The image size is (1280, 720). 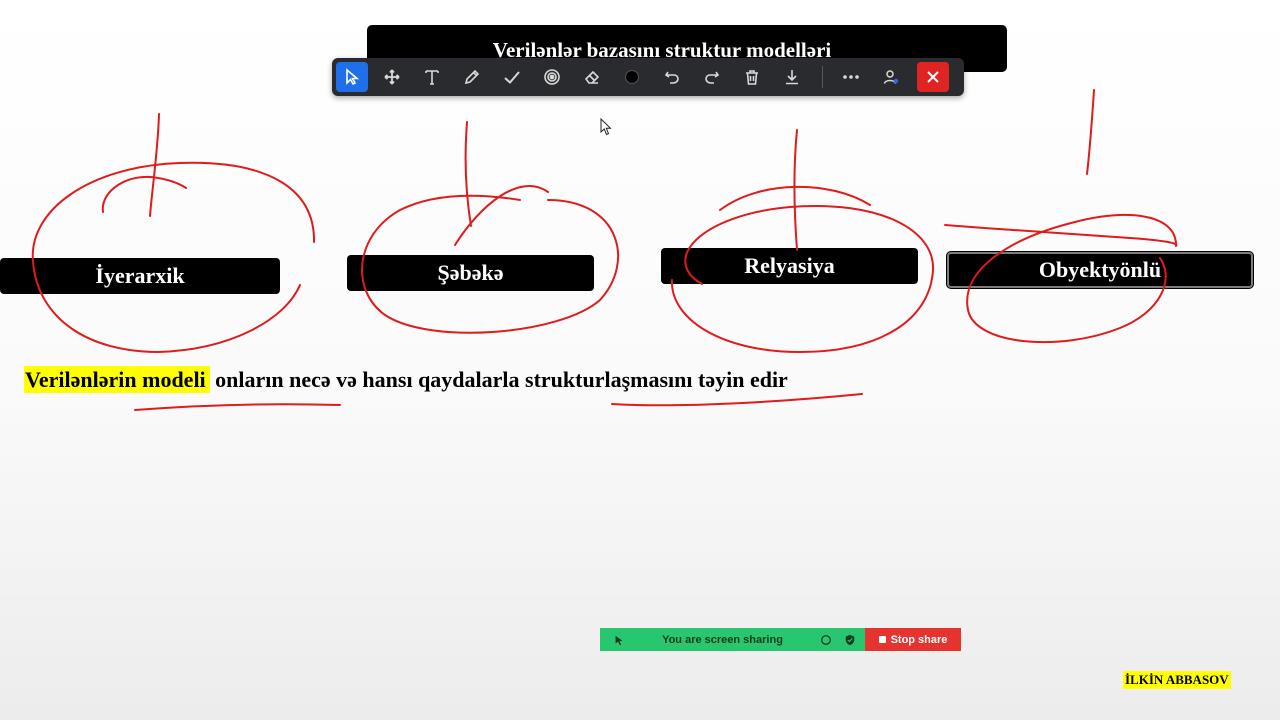 What do you see at coordinates (117, 379) in the screenshot?
I see `definition-highlight: Verilənlərin modeli` at bounding box center [117, 379].